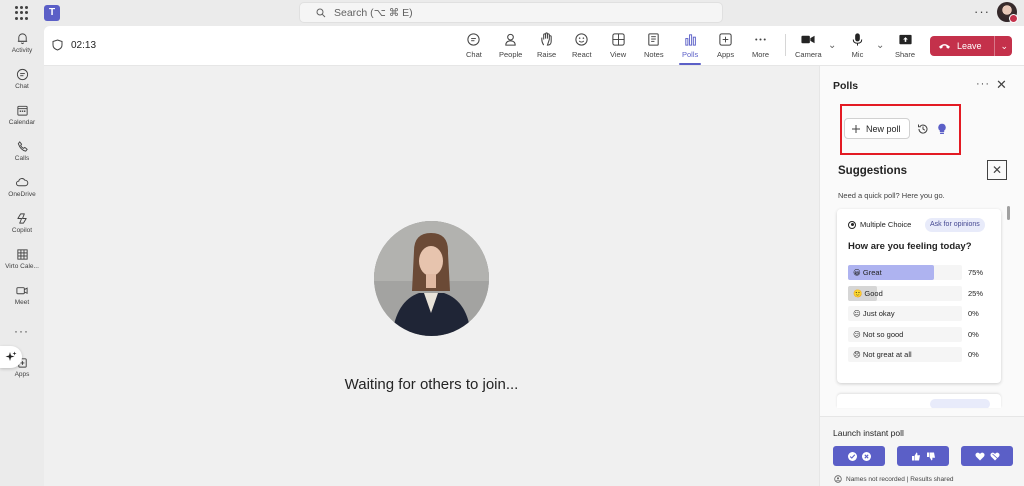 This screenshot has width=1024, height=486. I want to click on shield-icon, so click(57, 45).